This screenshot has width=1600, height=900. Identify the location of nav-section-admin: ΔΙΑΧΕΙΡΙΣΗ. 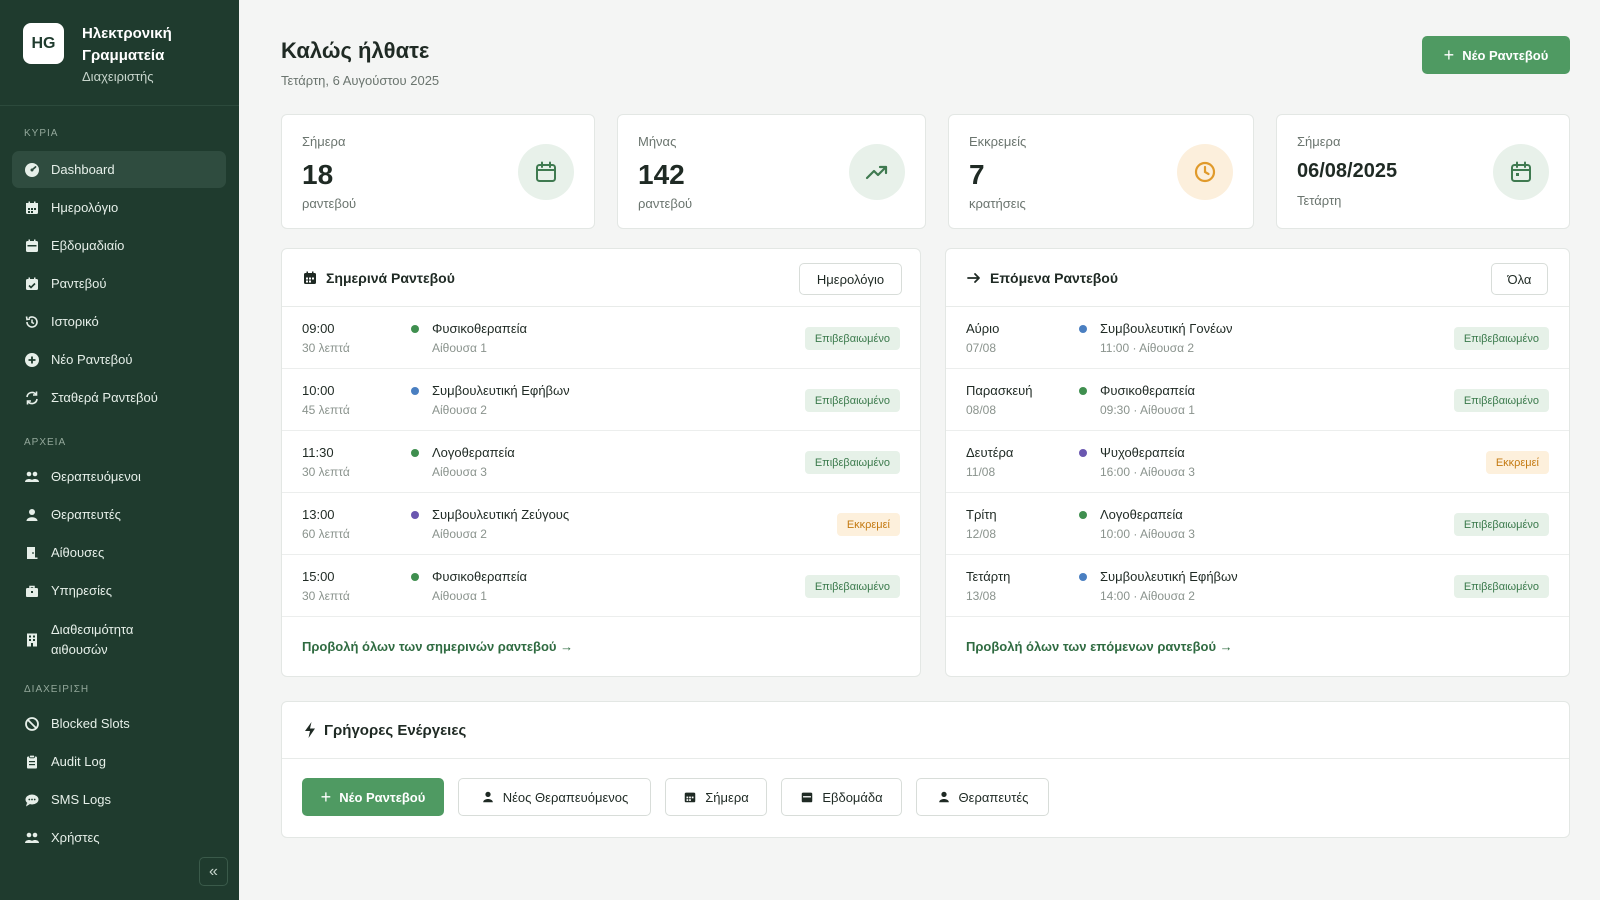
(57, 689).